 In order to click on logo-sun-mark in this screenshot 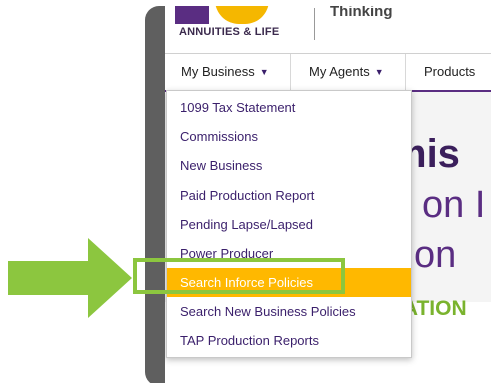, I will do `click(242, 15)`.